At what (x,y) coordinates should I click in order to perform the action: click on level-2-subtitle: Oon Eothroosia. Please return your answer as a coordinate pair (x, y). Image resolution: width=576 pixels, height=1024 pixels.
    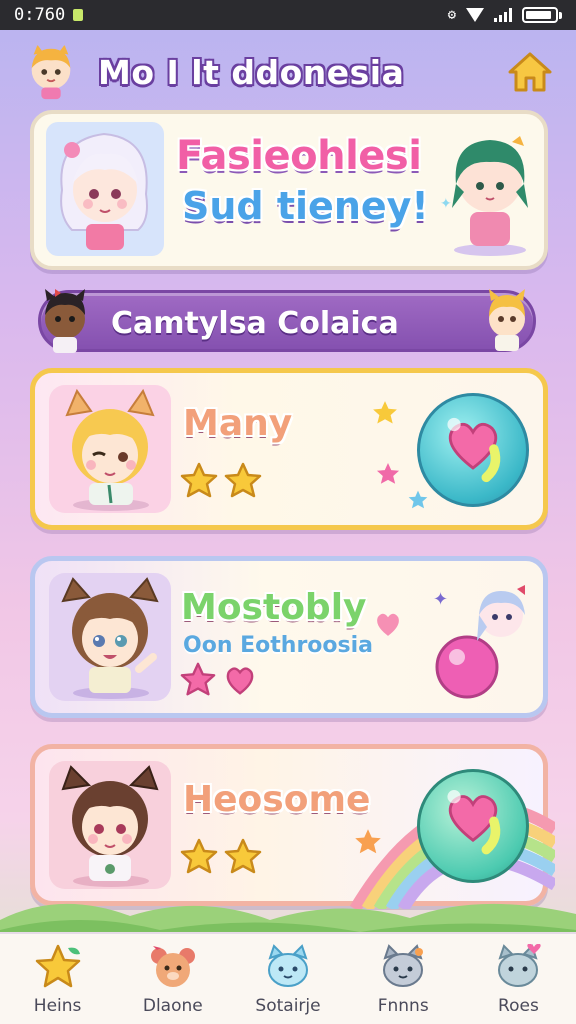
    Looking at the image, I should click on (278, 645).